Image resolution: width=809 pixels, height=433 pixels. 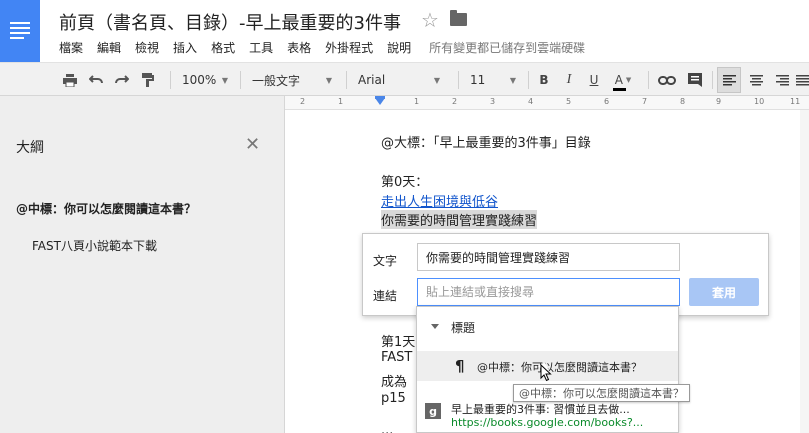 What do you see at coordinates (594, 80) in the screenshot?
I see `underline-button: U` at bounding box center [594, 80].